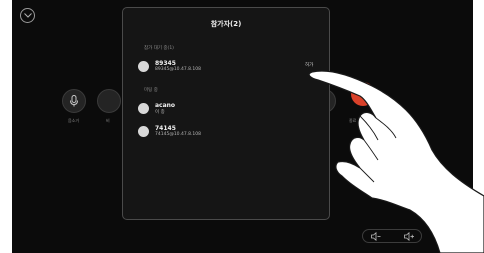 The width and height of the screenshot is (484, 253). What do you see at coordinates (309, 65) in the screenshot?
I see `admit-button: 허가` at bounding box center [309, 65].